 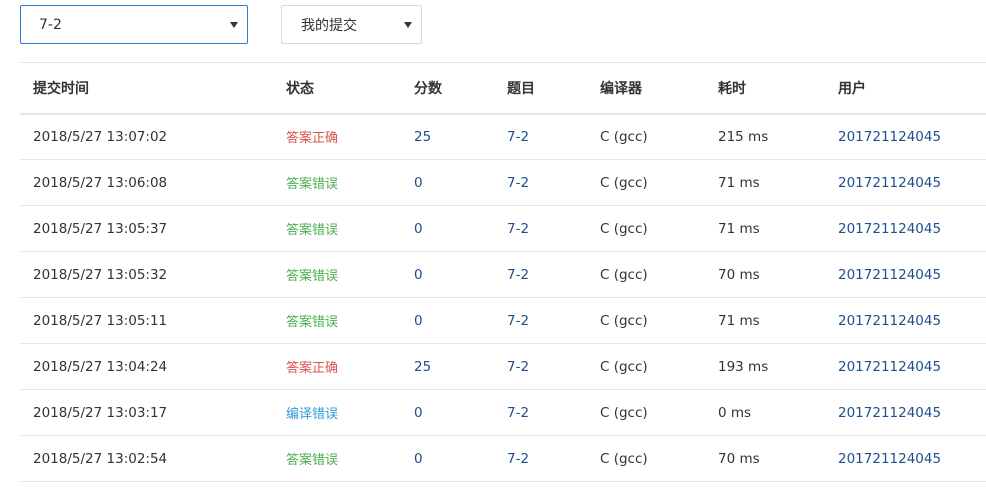 I want to click on status-text: 编译错误, so click(x=312, y=414).